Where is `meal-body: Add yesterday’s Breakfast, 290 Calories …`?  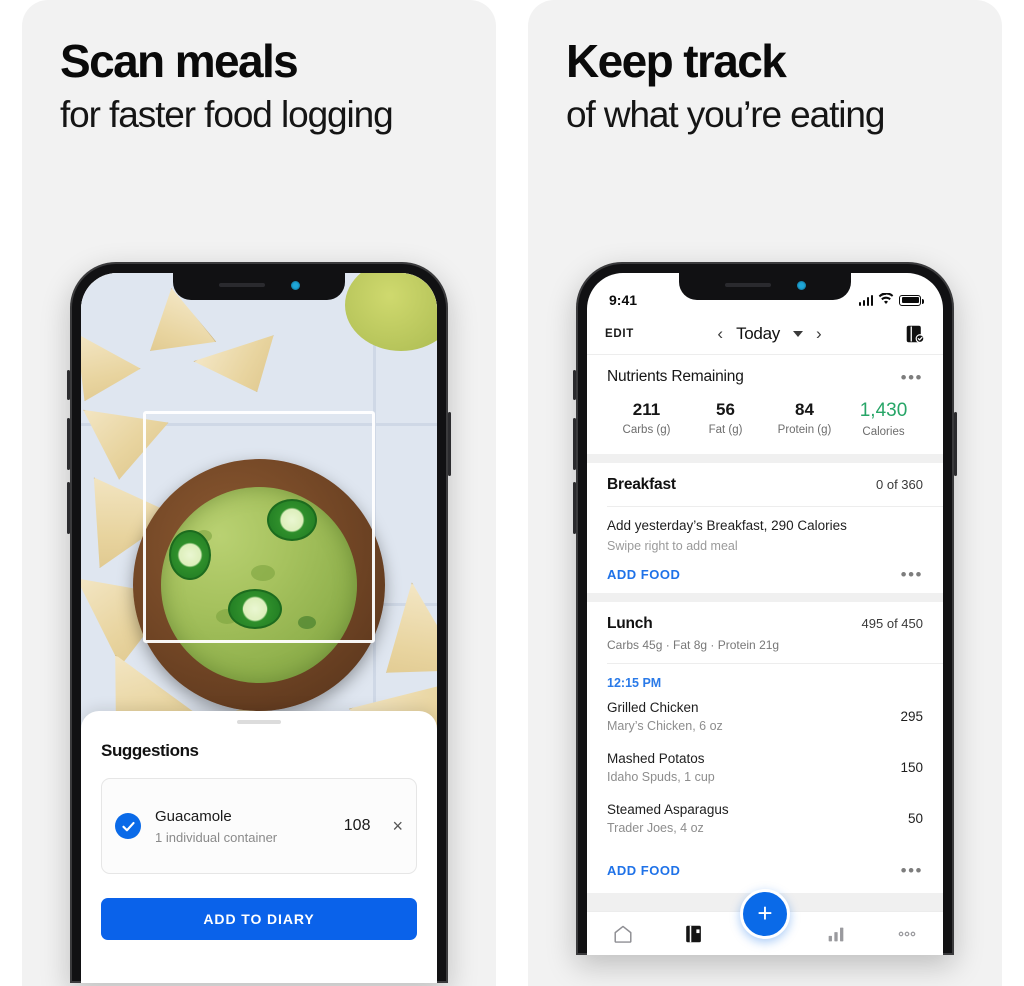 meal-body: Add yesterday’s Breakfast, 290 Calories … is located at coordinates (765, 550).